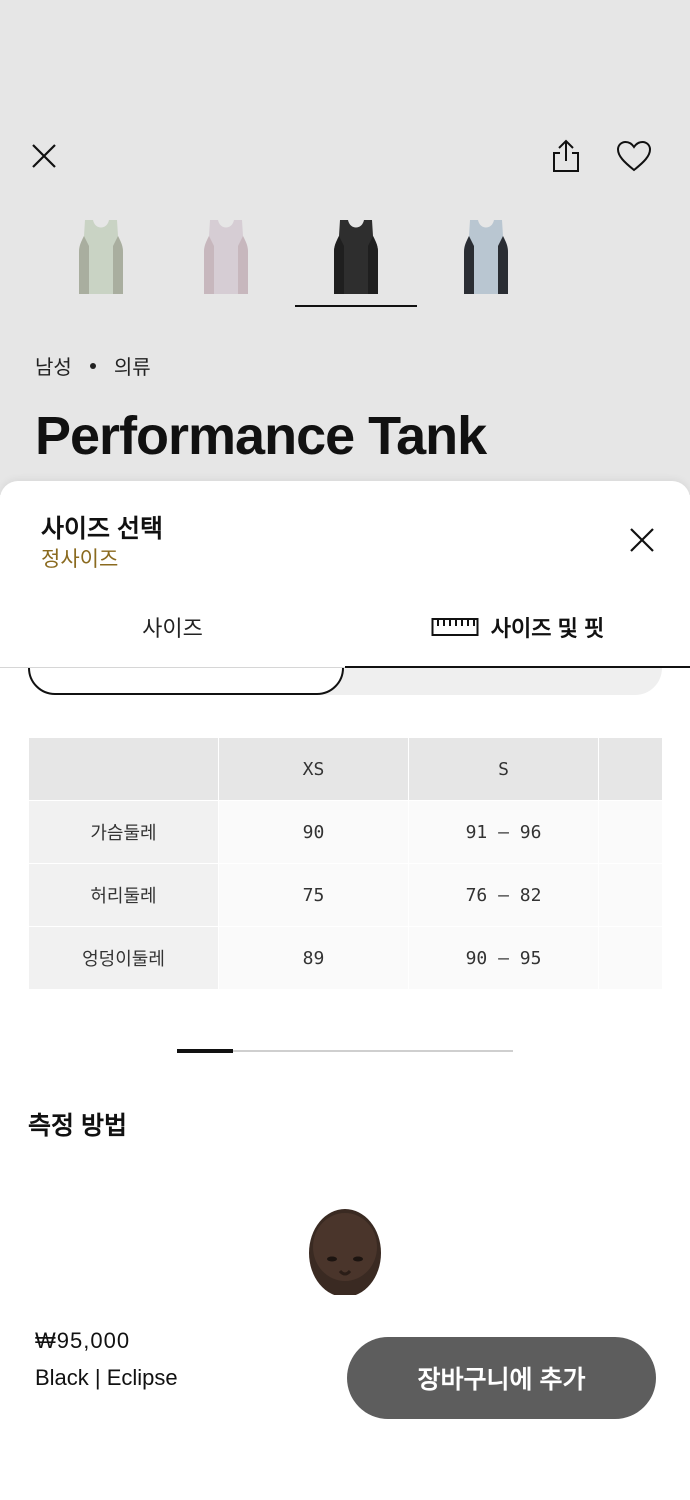 This screenshot has height=1500, width=690. I want to click on close-button, so click(44, 156).